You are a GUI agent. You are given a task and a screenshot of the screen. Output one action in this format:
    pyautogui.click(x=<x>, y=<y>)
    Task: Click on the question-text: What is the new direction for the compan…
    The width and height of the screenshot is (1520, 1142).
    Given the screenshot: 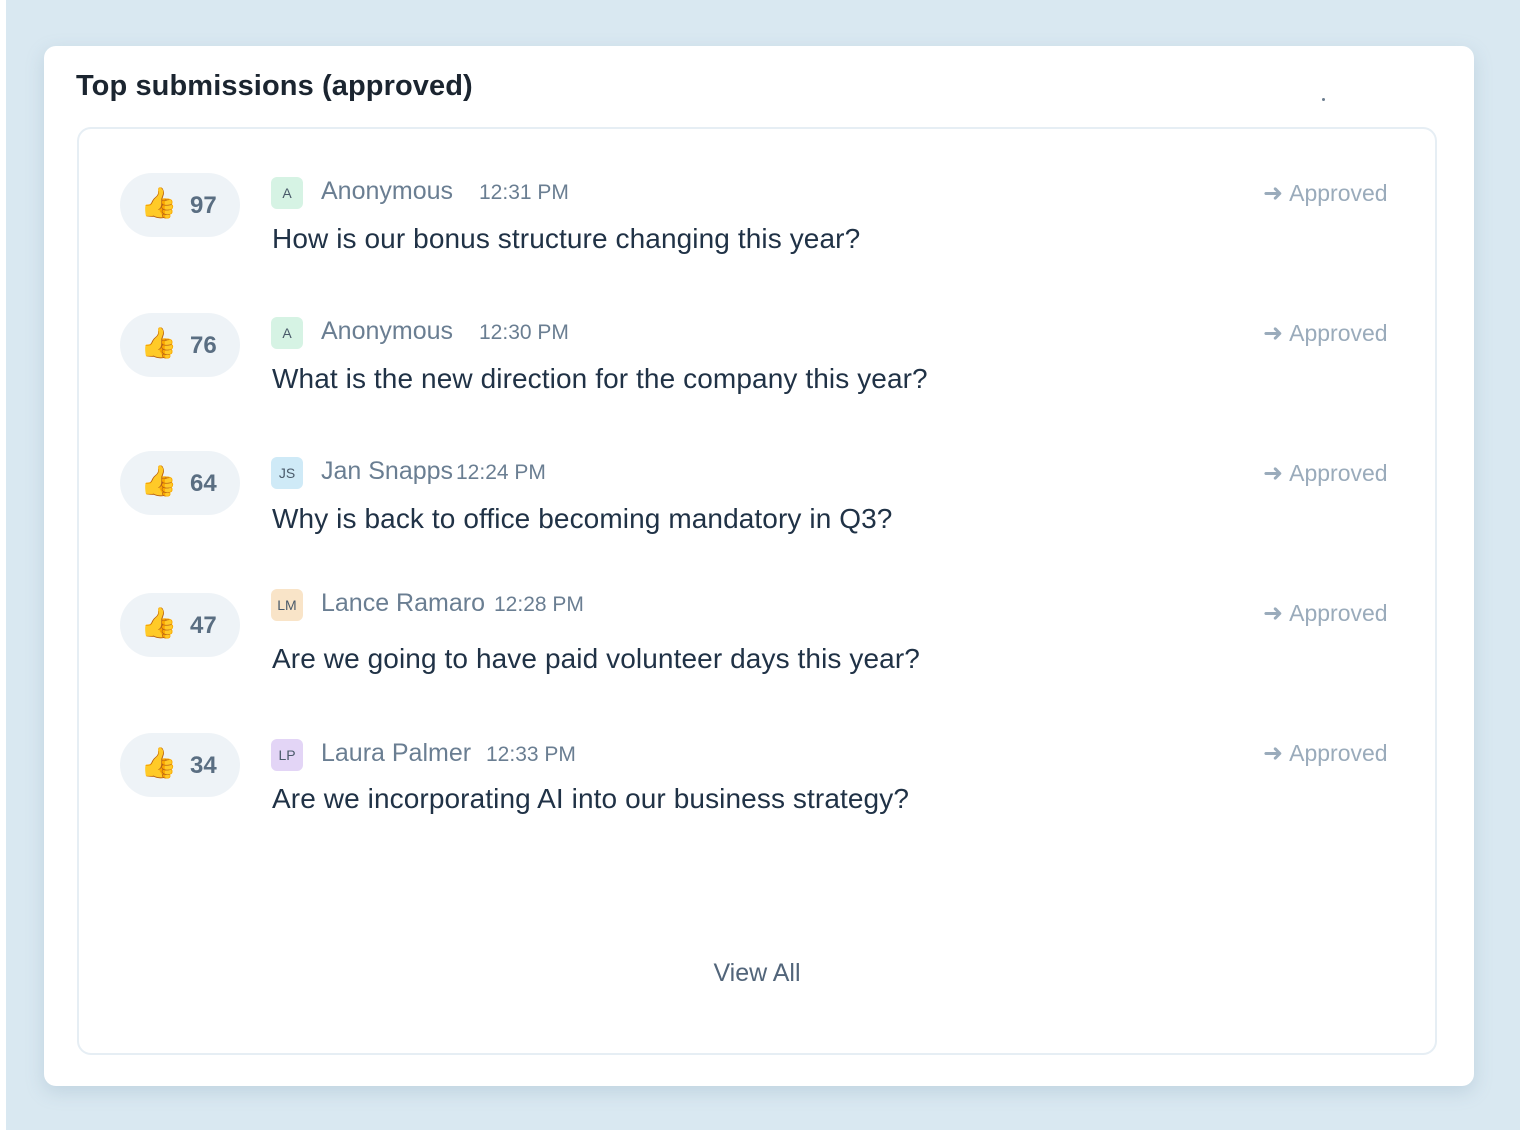 What is the action you would take?
    pyautogui.click(x=600, y=378)
    